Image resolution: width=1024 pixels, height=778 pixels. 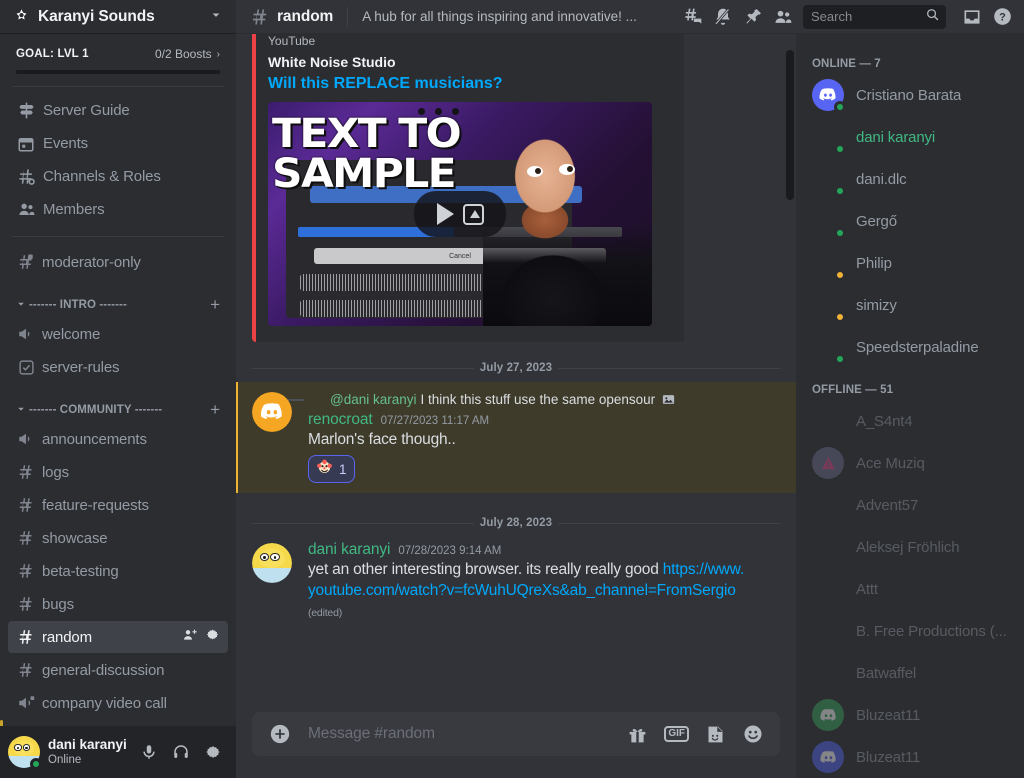 What do you see at coordinates (468, 84) in the screenshot?
I see `embed-title: Will this REPLACE musicians?` at bounding box center [468, 84].